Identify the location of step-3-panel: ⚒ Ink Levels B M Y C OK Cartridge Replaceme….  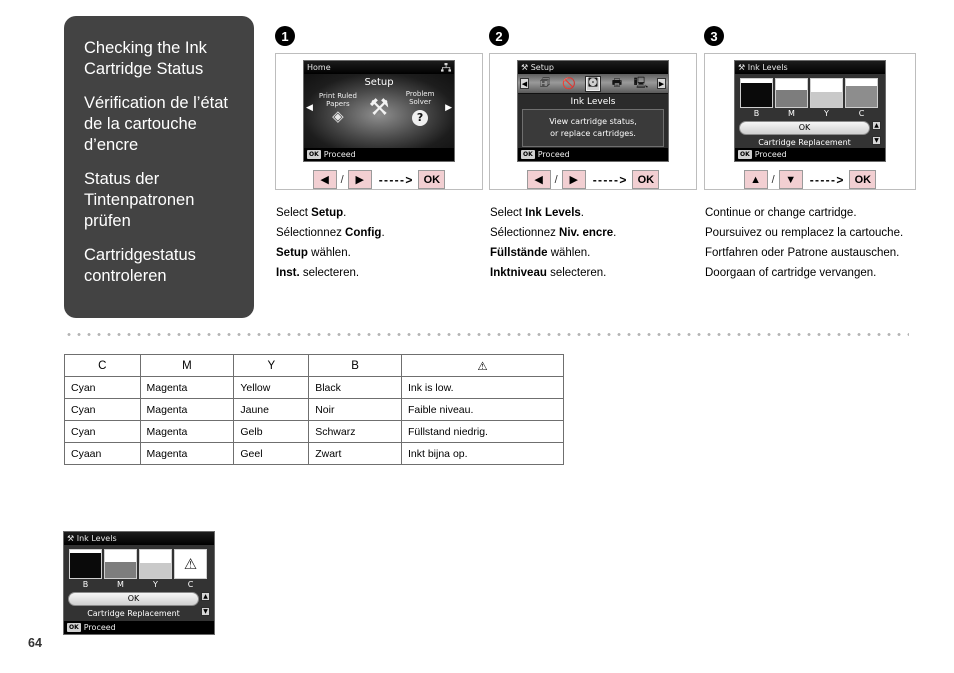
(810, 121).